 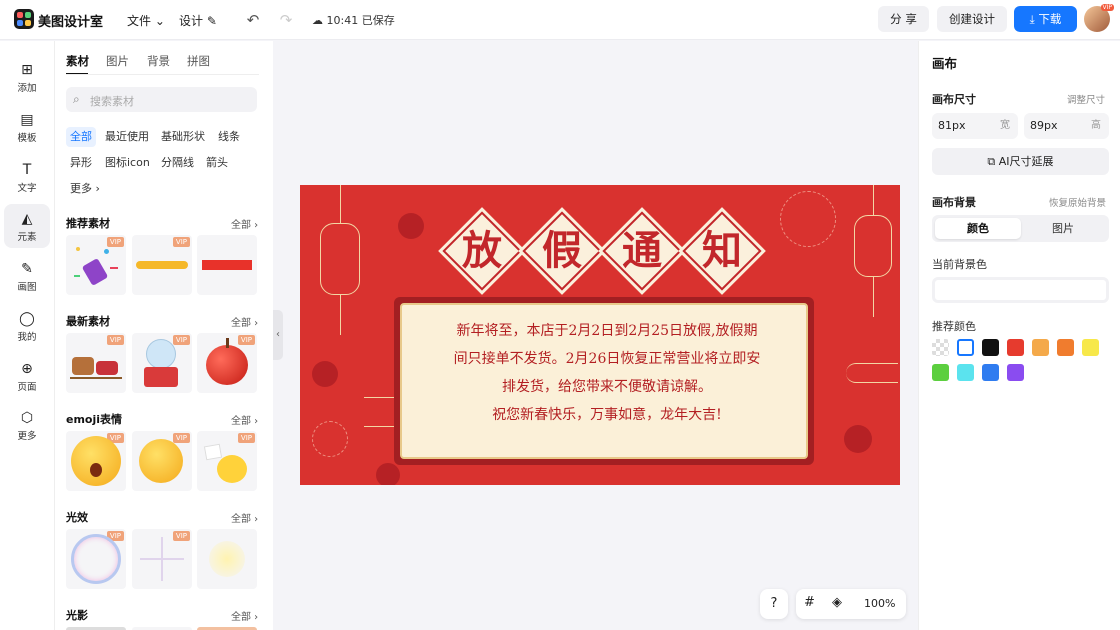 What do you see at coordinates (873, 297) in the screenshot?
I see `lantern-tassel-right` at bounding box center [873, 297].